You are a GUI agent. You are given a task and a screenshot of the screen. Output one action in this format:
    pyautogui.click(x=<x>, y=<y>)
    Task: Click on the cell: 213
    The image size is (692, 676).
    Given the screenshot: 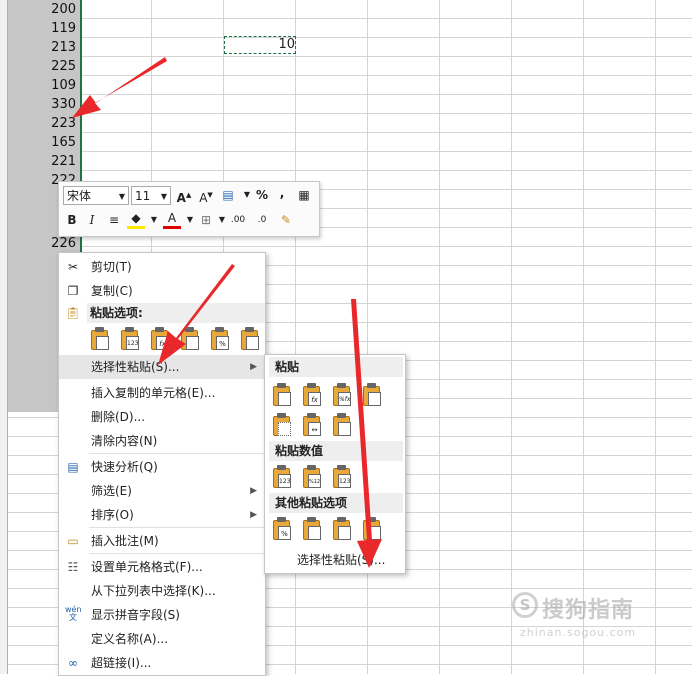 What is the action you would take?
    pyautogui.click(x=43, y=47)
    